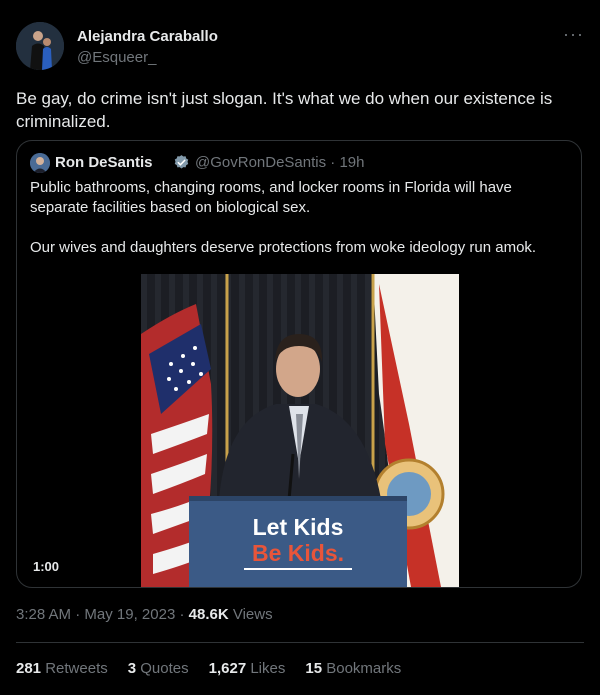  Describe the element at coordinates (132, 668) in the screenshot. I see `quotes-count: 3` at that location.